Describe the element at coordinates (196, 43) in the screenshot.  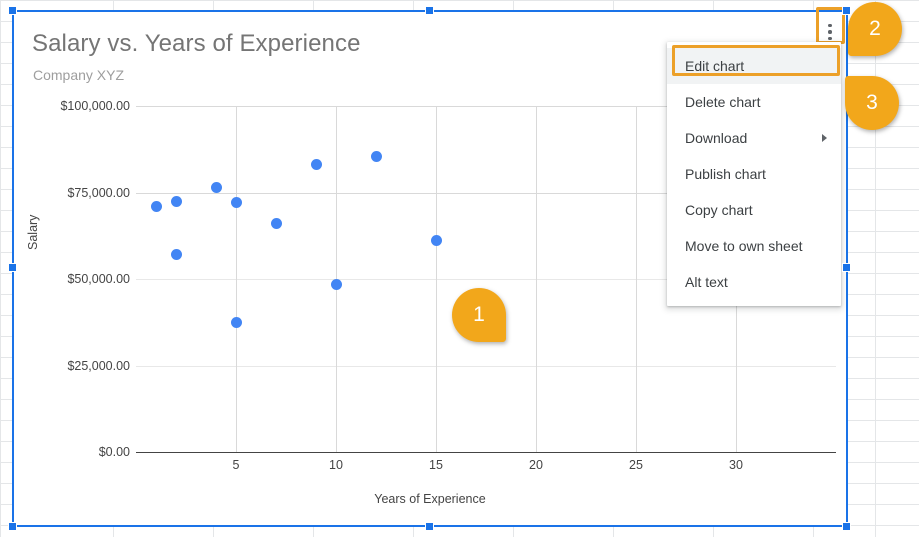
I see `chart-title: Salary vs. Years of Experience` at that location.